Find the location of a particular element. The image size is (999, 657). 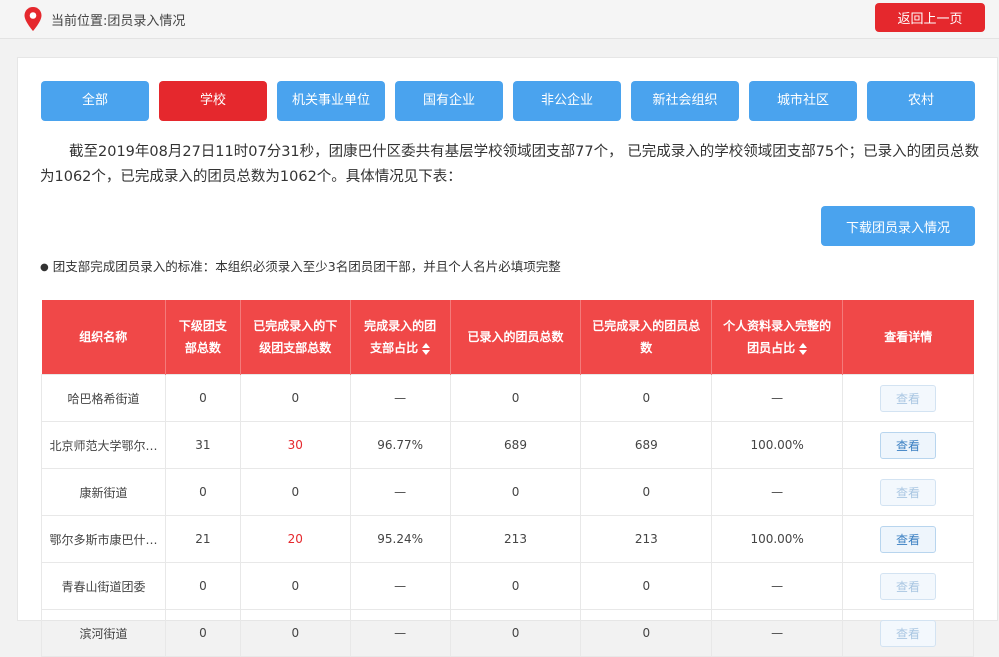

header-done-members: 已完成录入的团员总数 is located at coordinates (646, 337).